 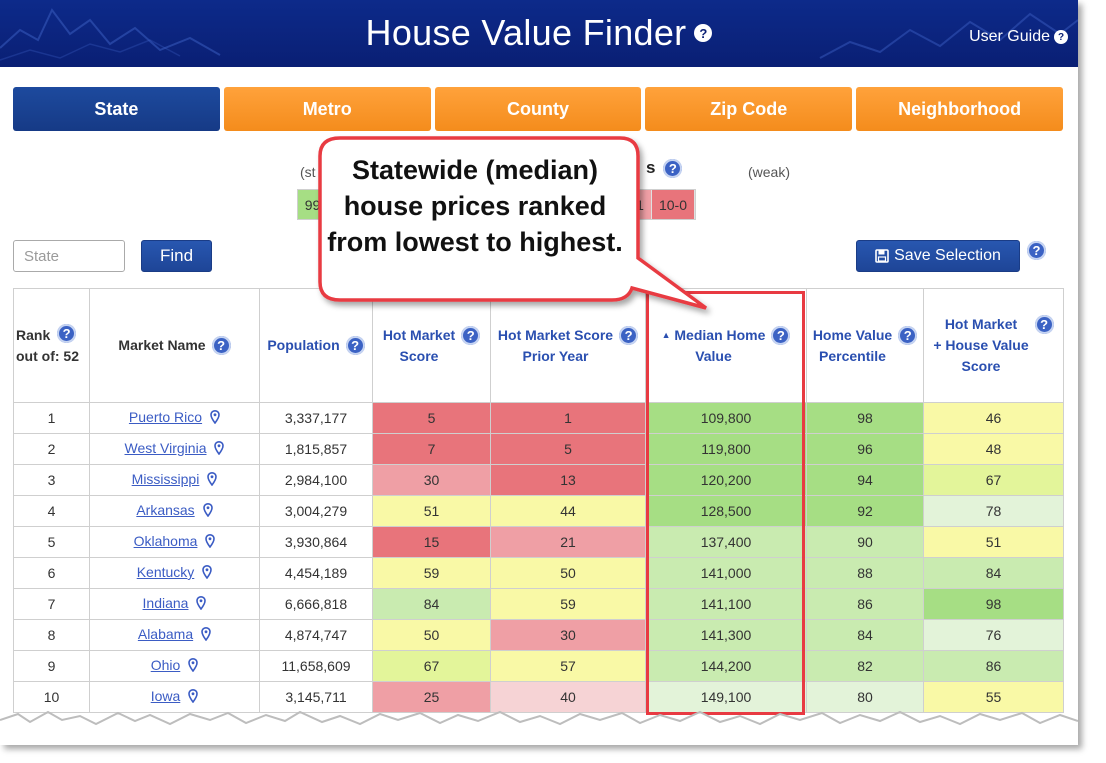 I want to click on market-name-link: West Virginia, so click(x=166, y=448).